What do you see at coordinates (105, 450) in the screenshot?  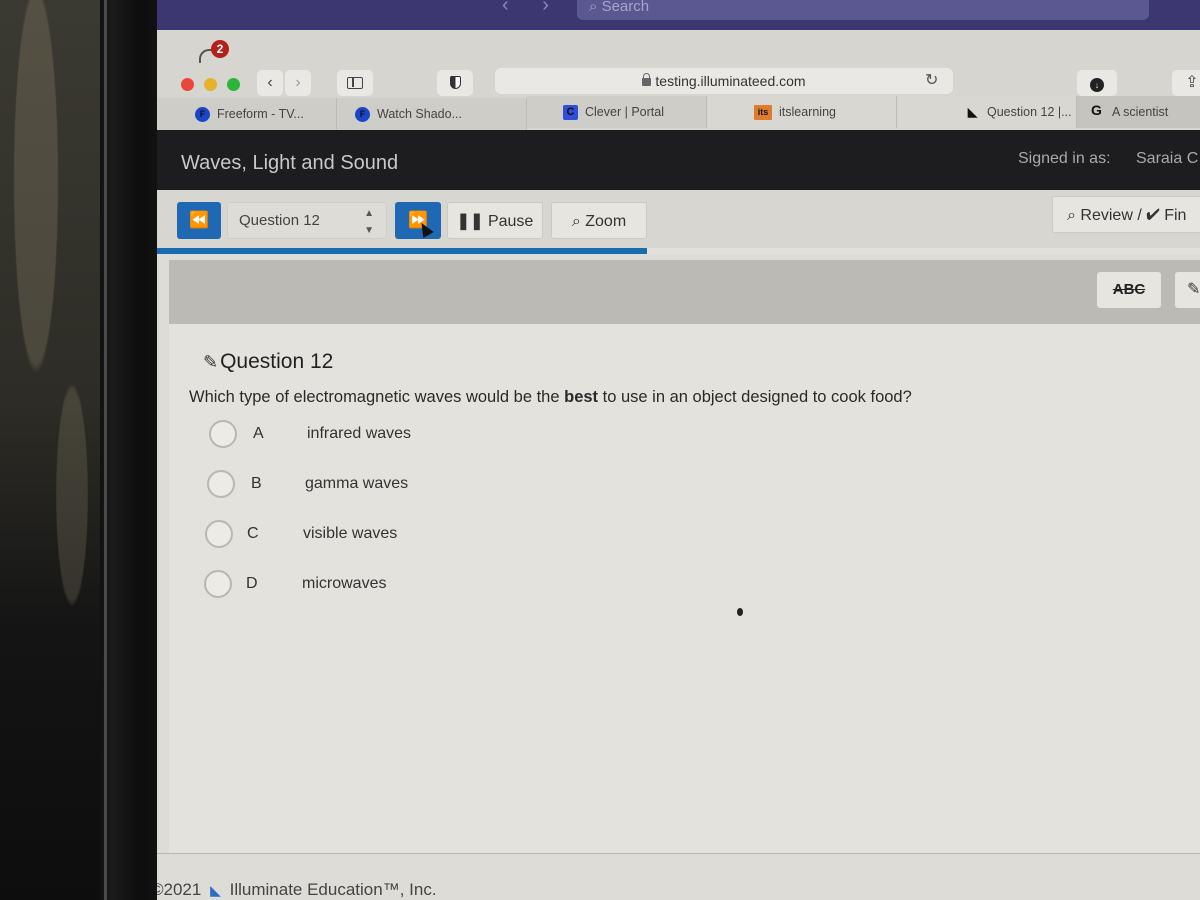 I see `laptop-bezel-edge` at bounding box center [105, 450].